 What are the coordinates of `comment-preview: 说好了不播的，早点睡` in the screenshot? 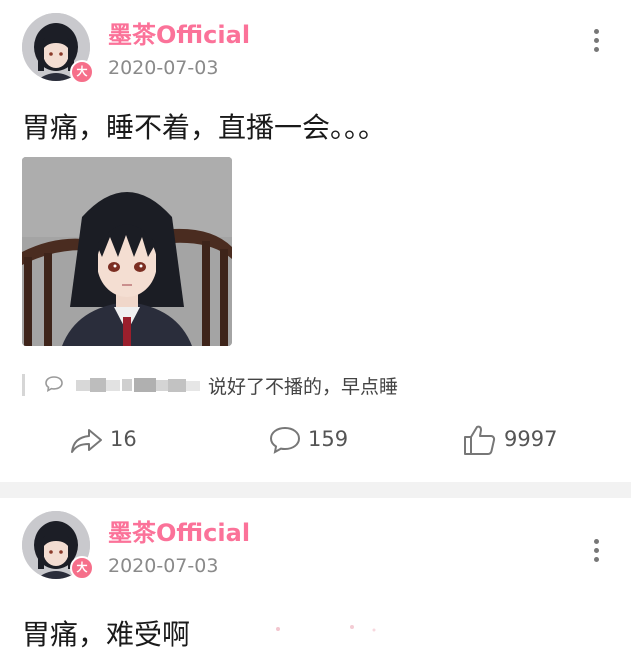 It's located at (302, 385).